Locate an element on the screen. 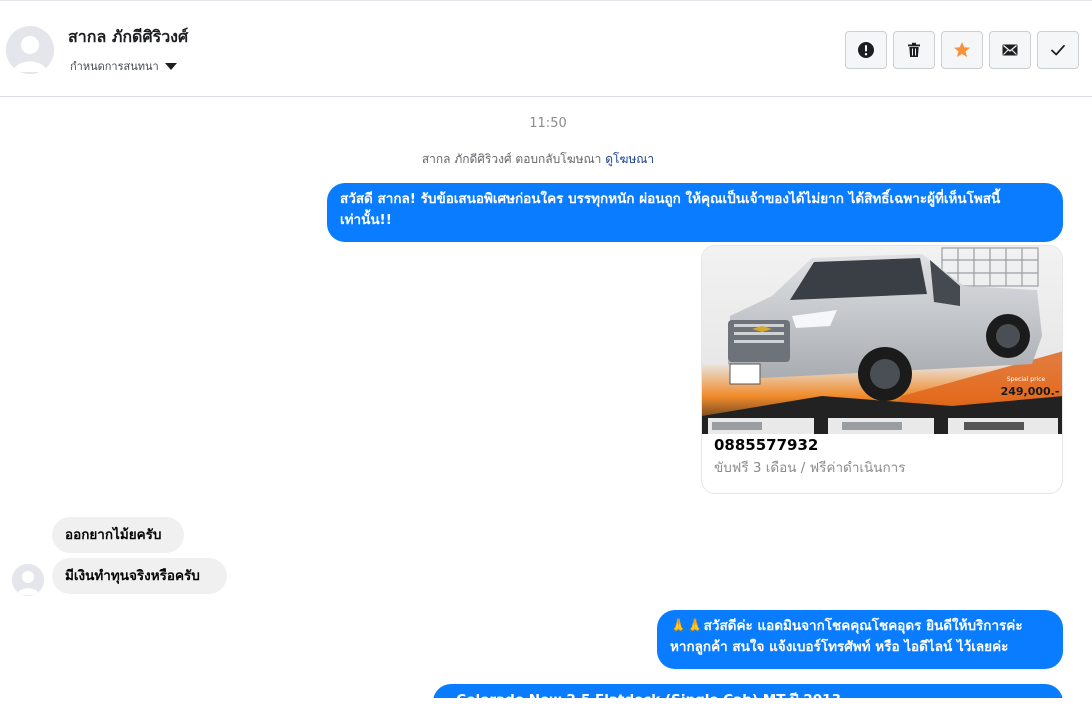  envelope-icon is located at coordinates (1010, 50).